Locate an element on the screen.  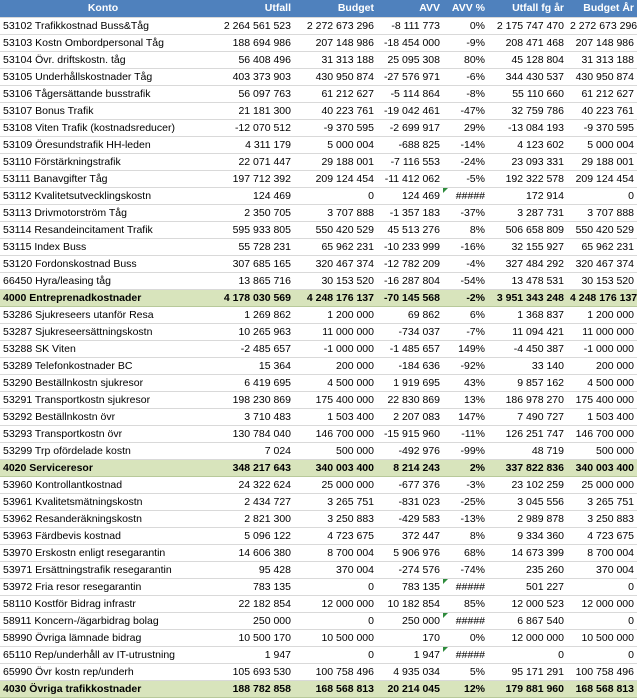
cell-avv: -12 782 209 is located at coordinates (410, 264).